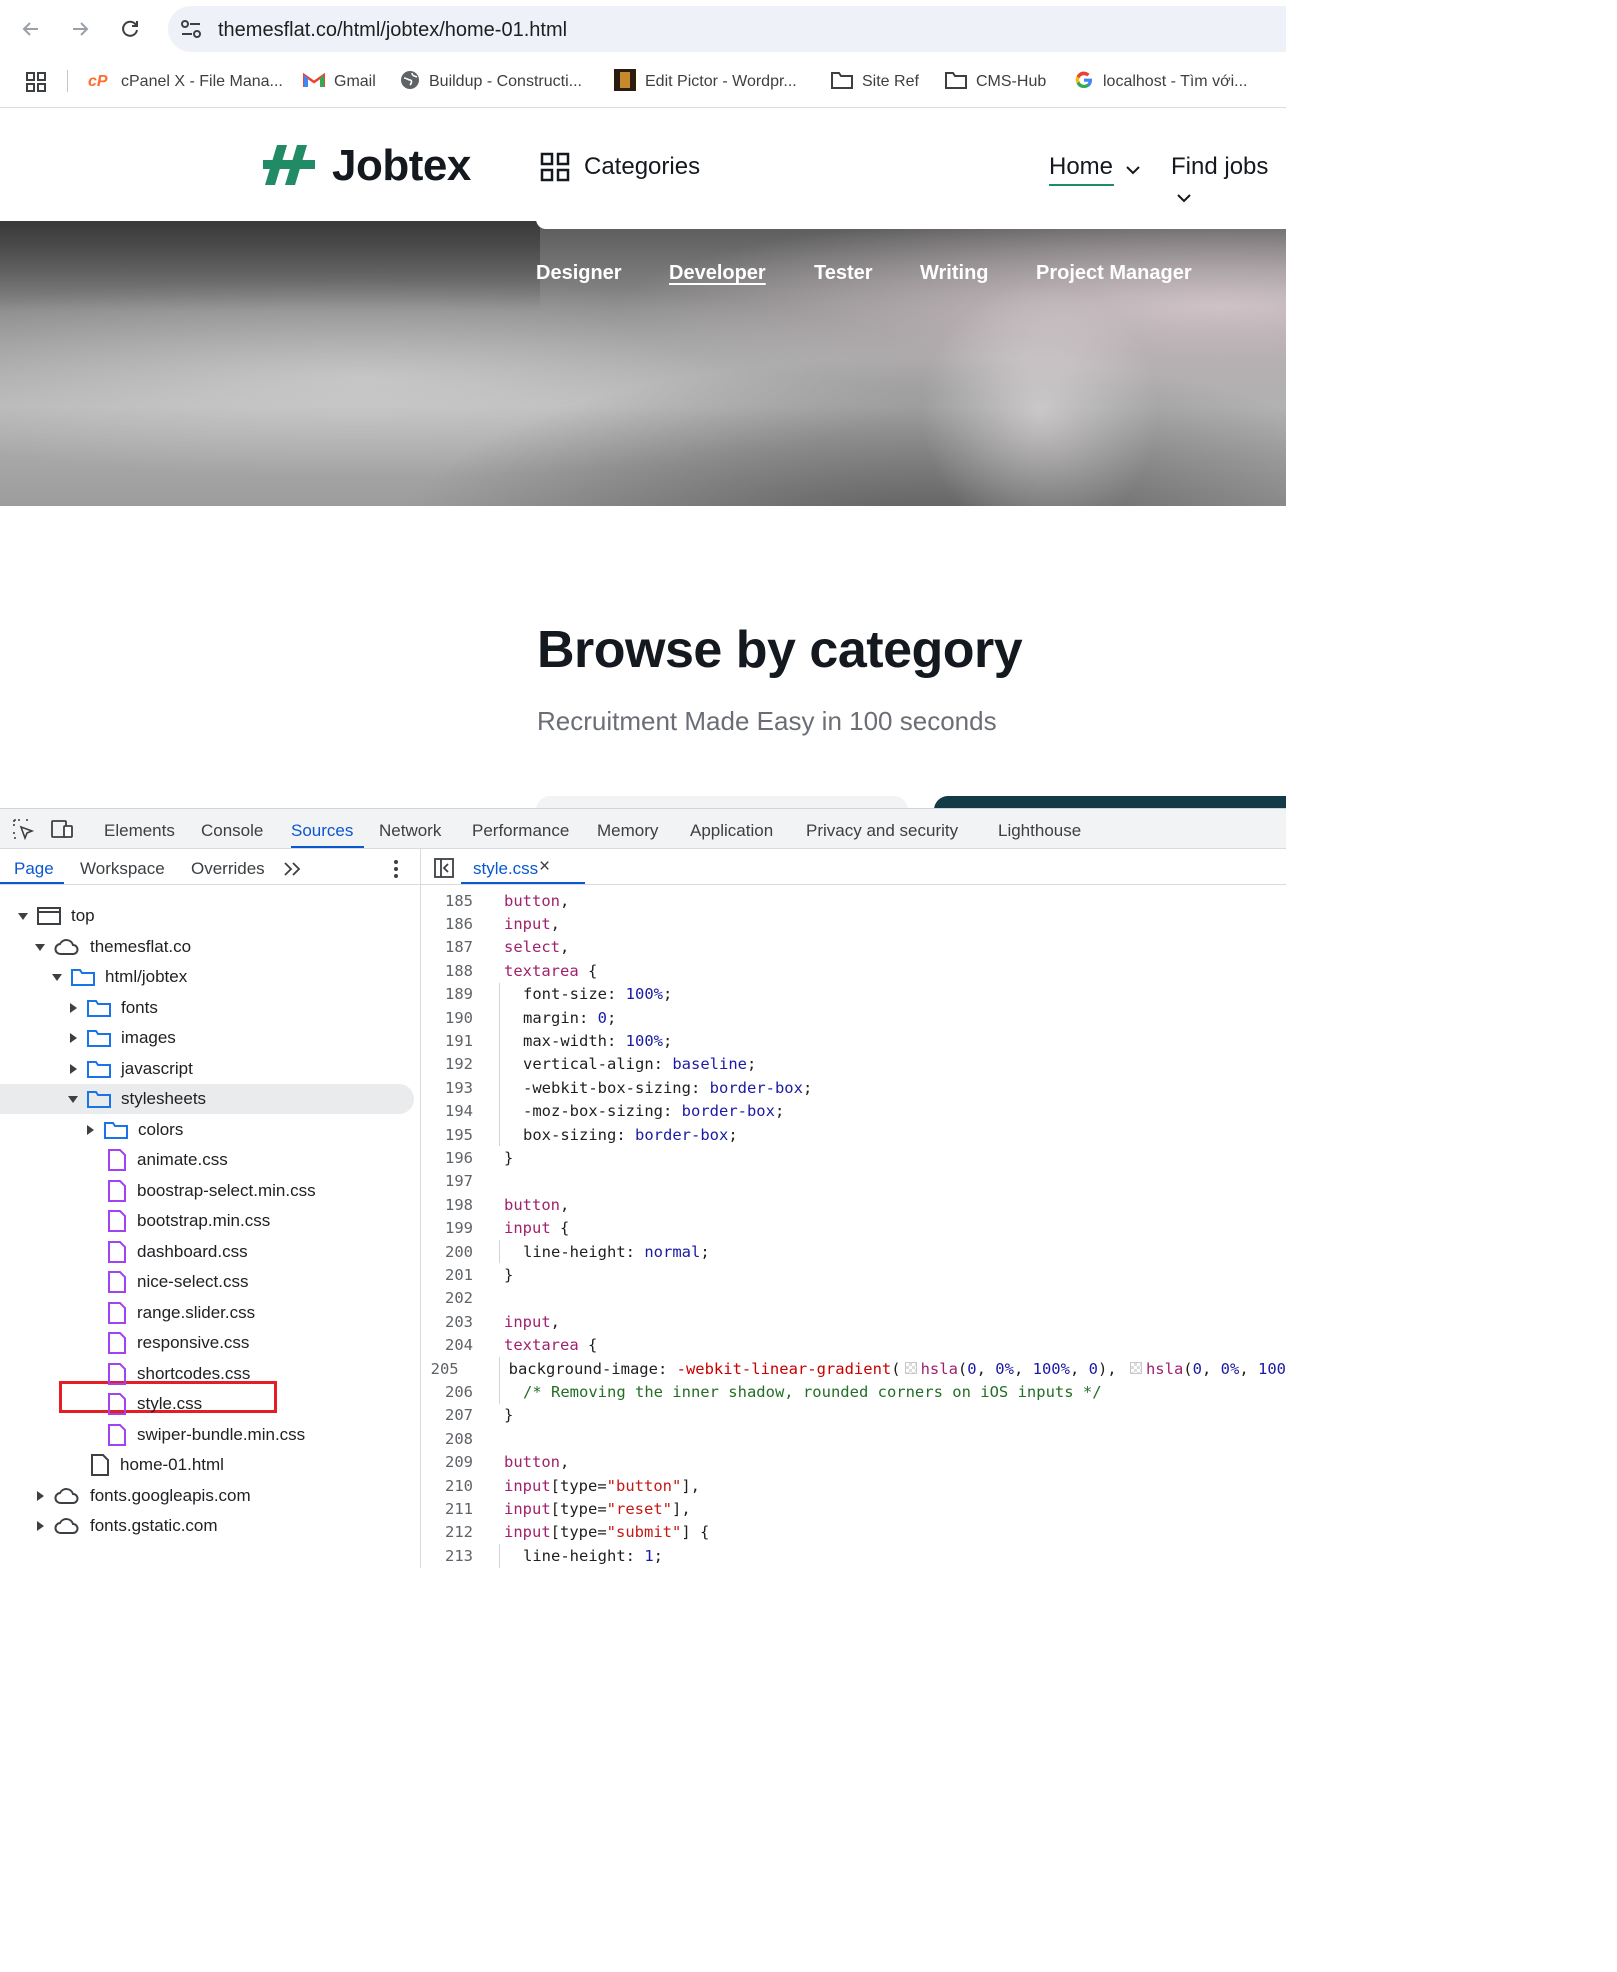 This screenshot has width=1617, height=1972. What do you see at coordinates (447, 1181) in the screenshot?
I see `line-number: 197` at bounding box center [447, 1181].